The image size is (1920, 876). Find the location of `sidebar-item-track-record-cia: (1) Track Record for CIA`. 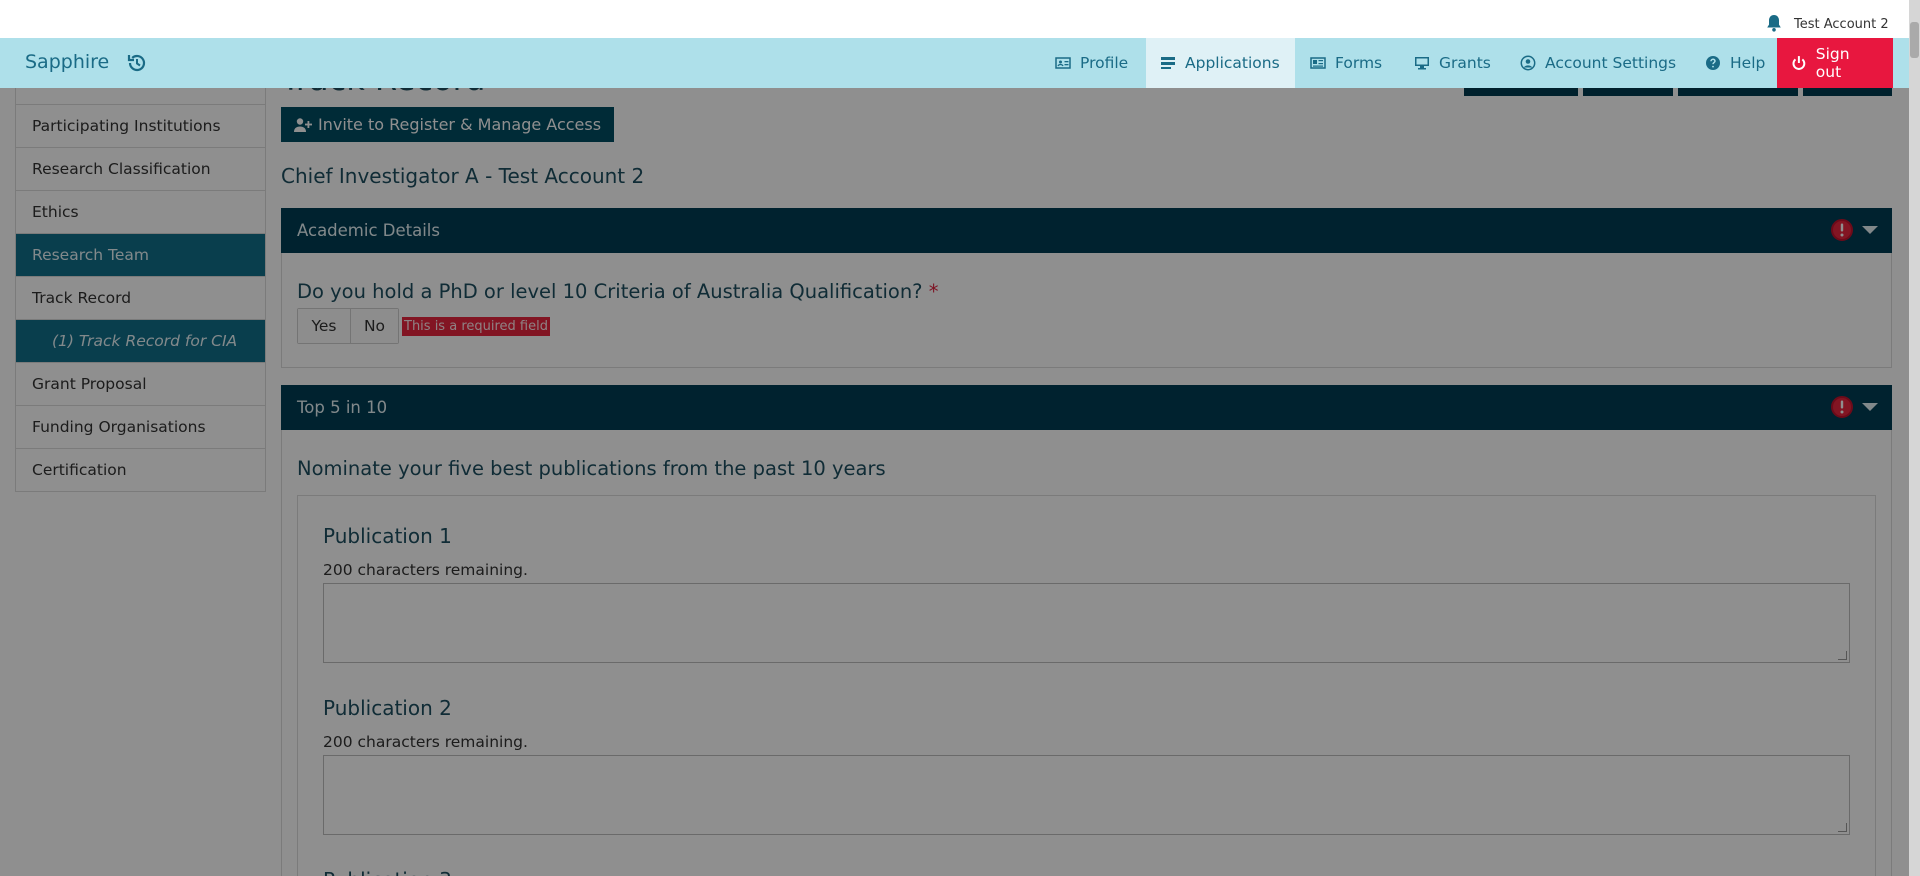

sidebar-item-track-record-cia: (1) Track Record for CIA is located at coordinates (140, 340).